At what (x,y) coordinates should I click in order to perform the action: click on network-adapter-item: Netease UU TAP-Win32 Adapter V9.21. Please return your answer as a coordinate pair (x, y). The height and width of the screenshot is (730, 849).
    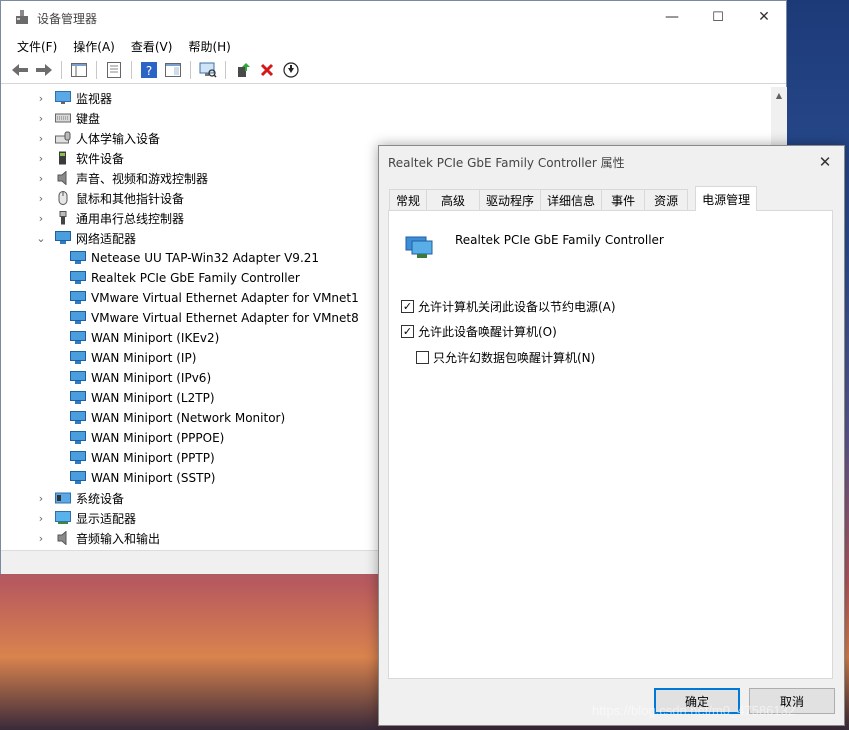
    Looking at the image, I should click on (194, 258).